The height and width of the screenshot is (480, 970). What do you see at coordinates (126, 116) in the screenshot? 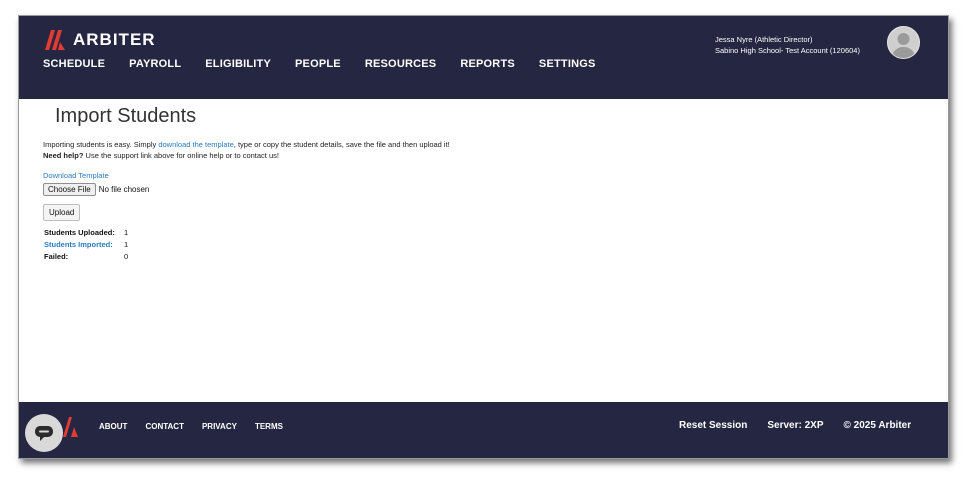
I see `page-title: Import Students` at bounding box center [126, 116].